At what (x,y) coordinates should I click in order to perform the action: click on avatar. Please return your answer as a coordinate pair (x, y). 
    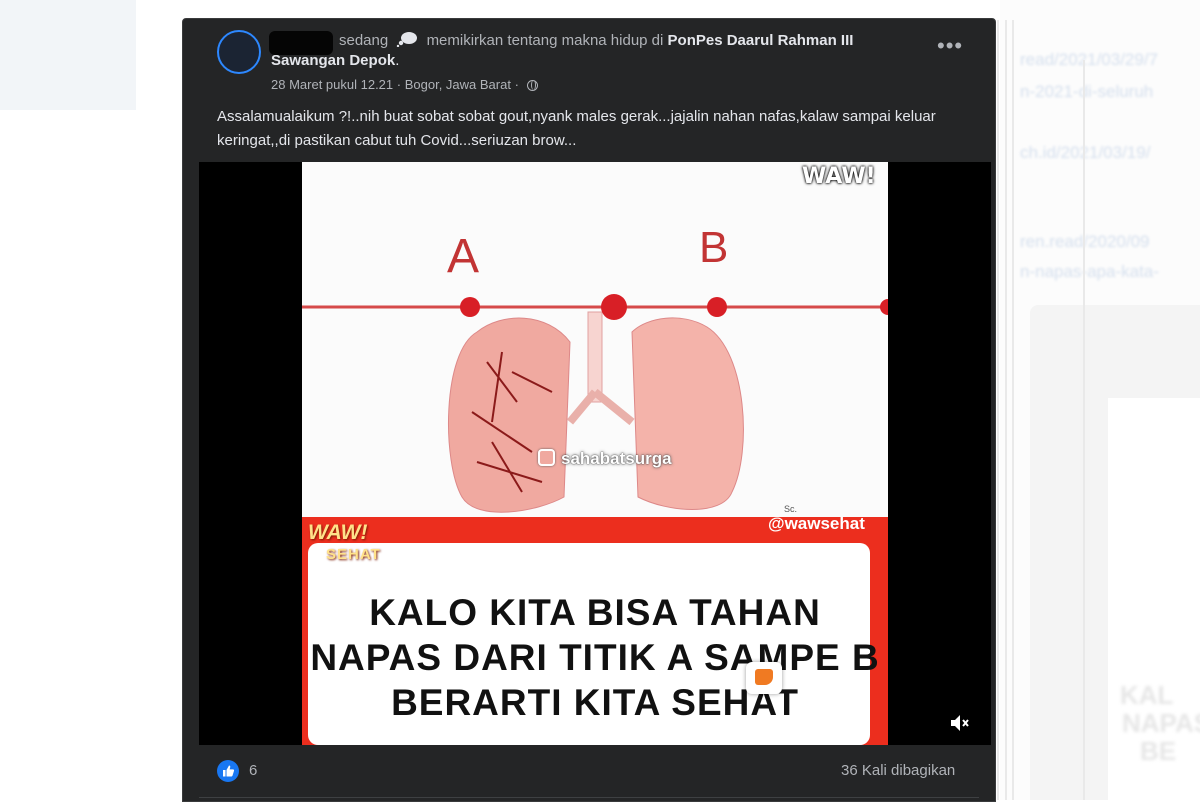
    Looking at the image, I should click on (239, 52).